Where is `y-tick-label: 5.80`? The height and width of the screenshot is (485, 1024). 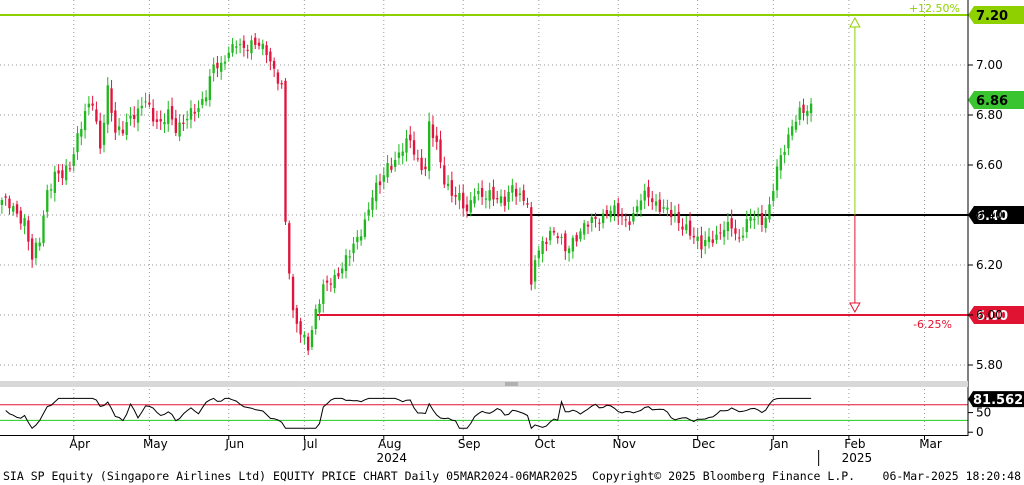 y-tick-label: 5.80 is located at coordinates (989, 365).